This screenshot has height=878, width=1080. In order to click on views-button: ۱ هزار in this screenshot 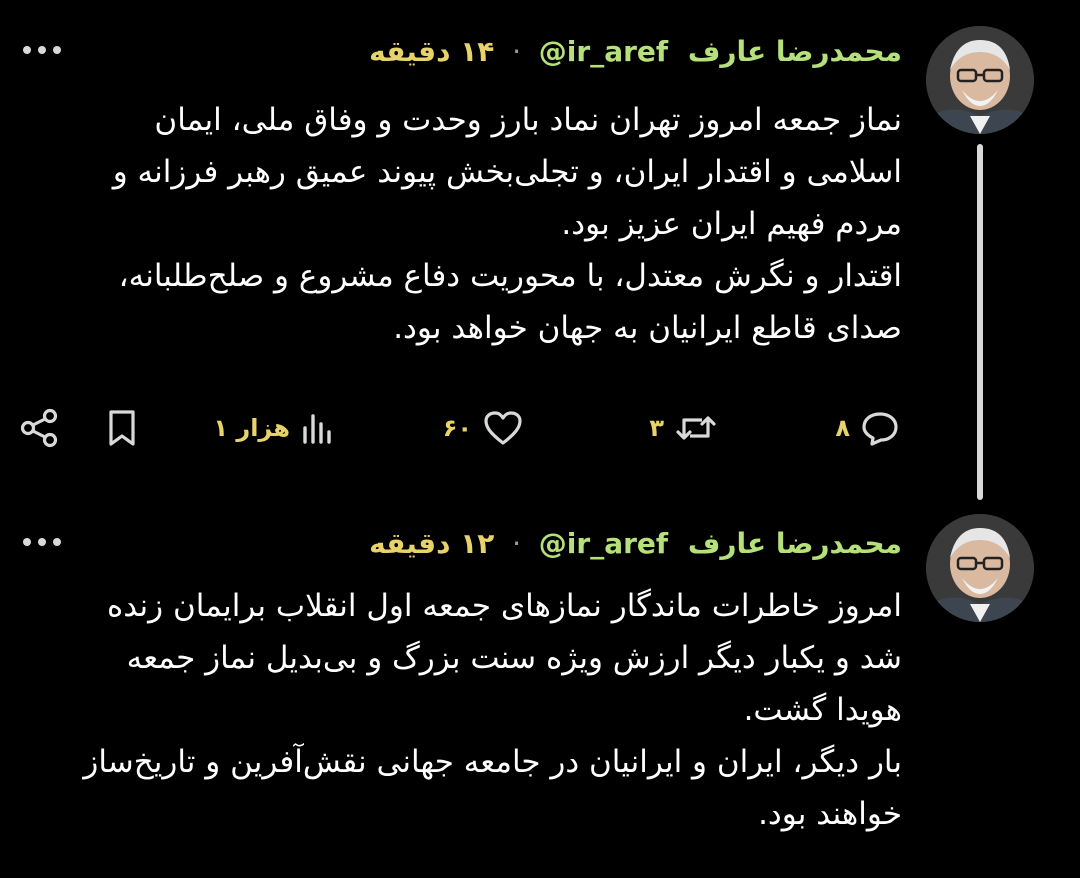, I will do `click(274, 428)`.